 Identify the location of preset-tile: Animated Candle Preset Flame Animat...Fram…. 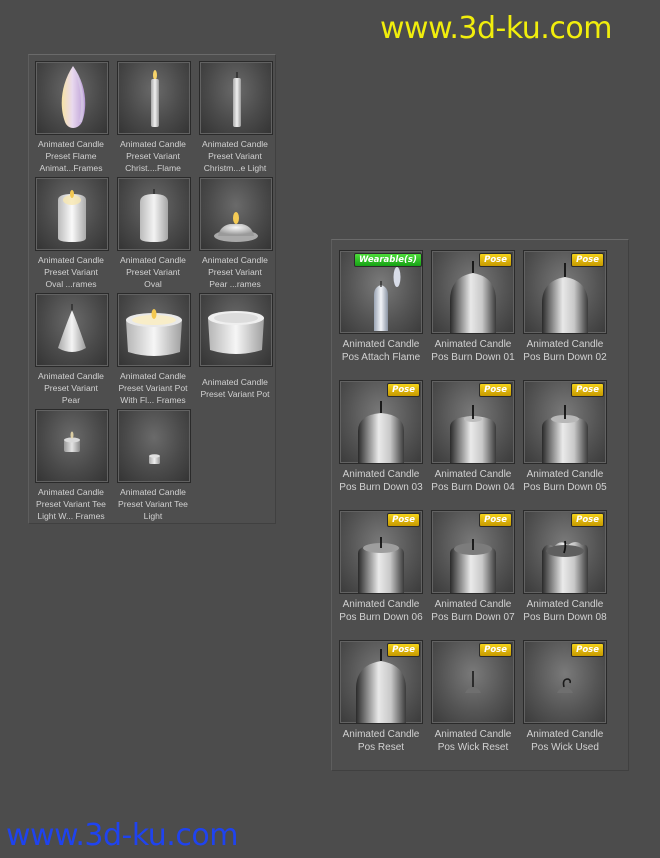
(71, 115).